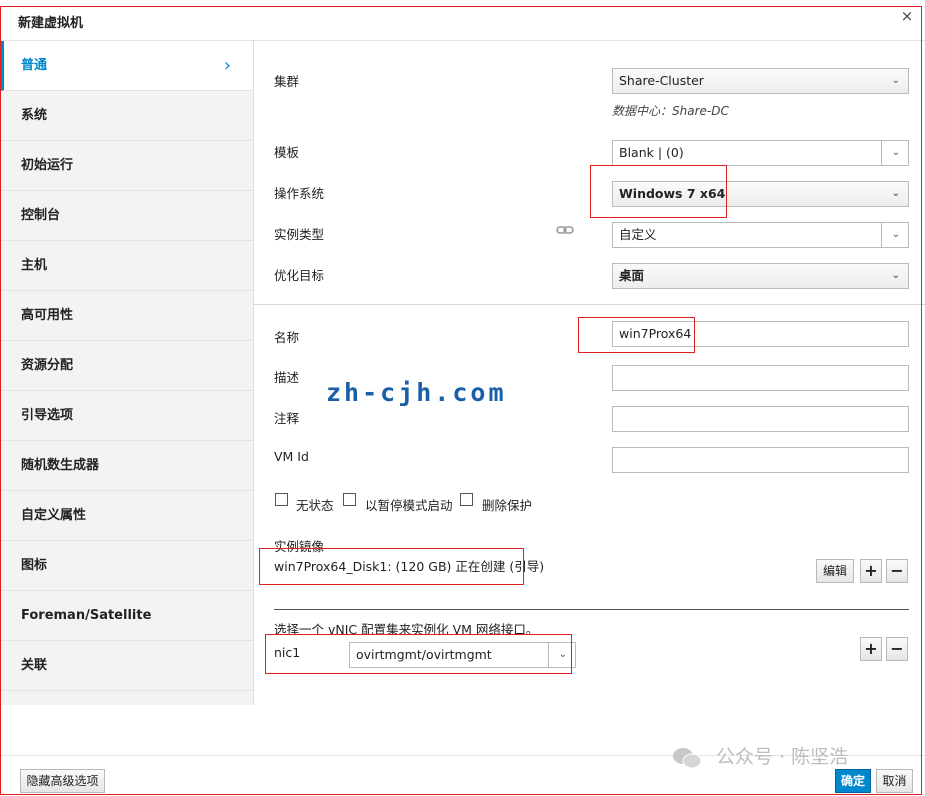  What do you see at coordinates (760, 460) in the screenshot?
I see `vm-id-input` at bounding box center [760, 460].